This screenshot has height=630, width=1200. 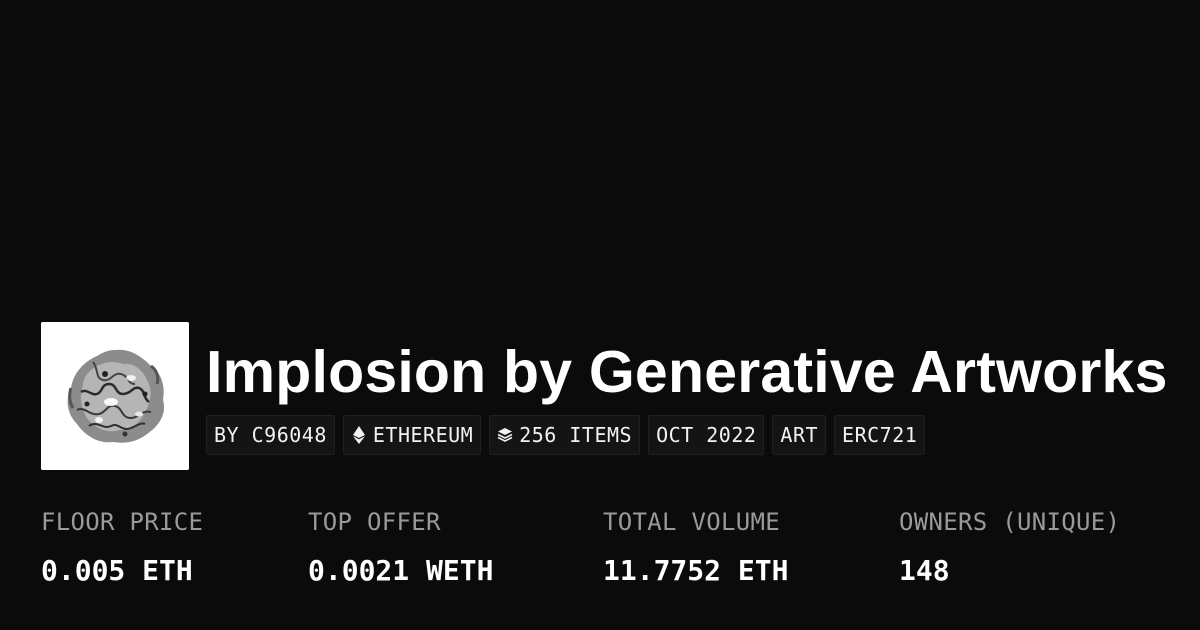 I want to click on chip-standard-label: ERC721, so click(x=880, y=435).